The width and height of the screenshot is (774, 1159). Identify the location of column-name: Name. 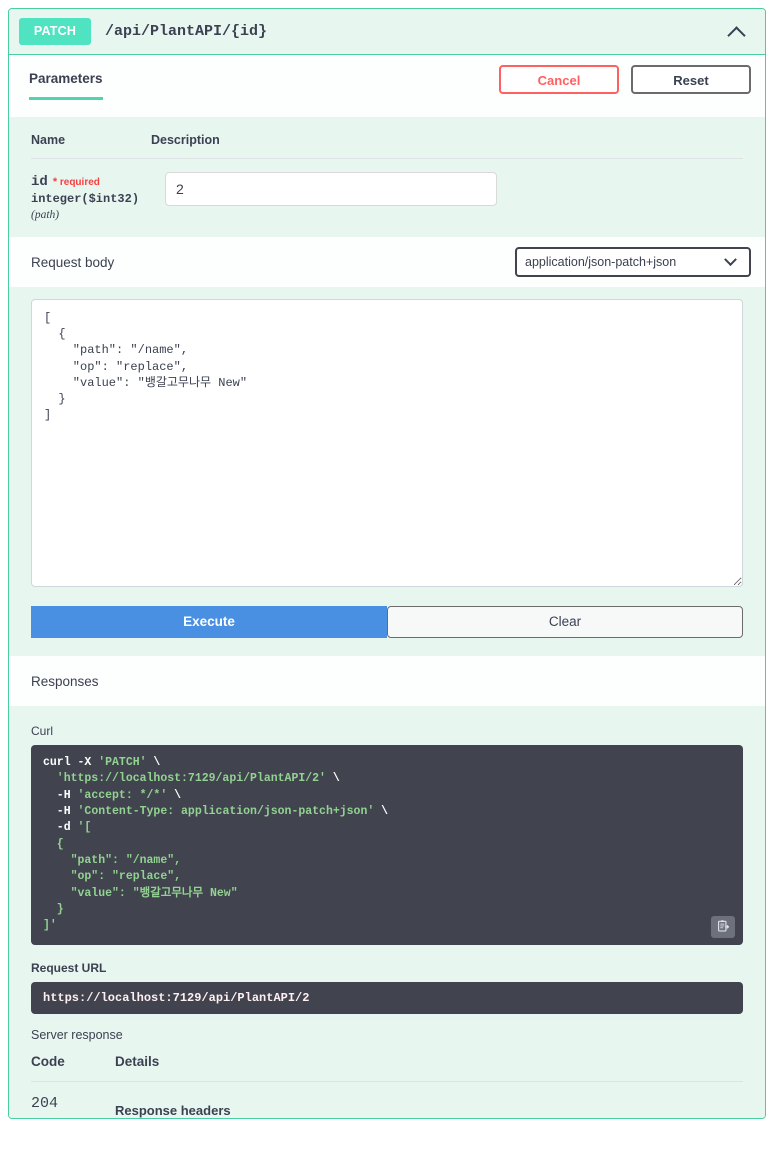
(48, 140).